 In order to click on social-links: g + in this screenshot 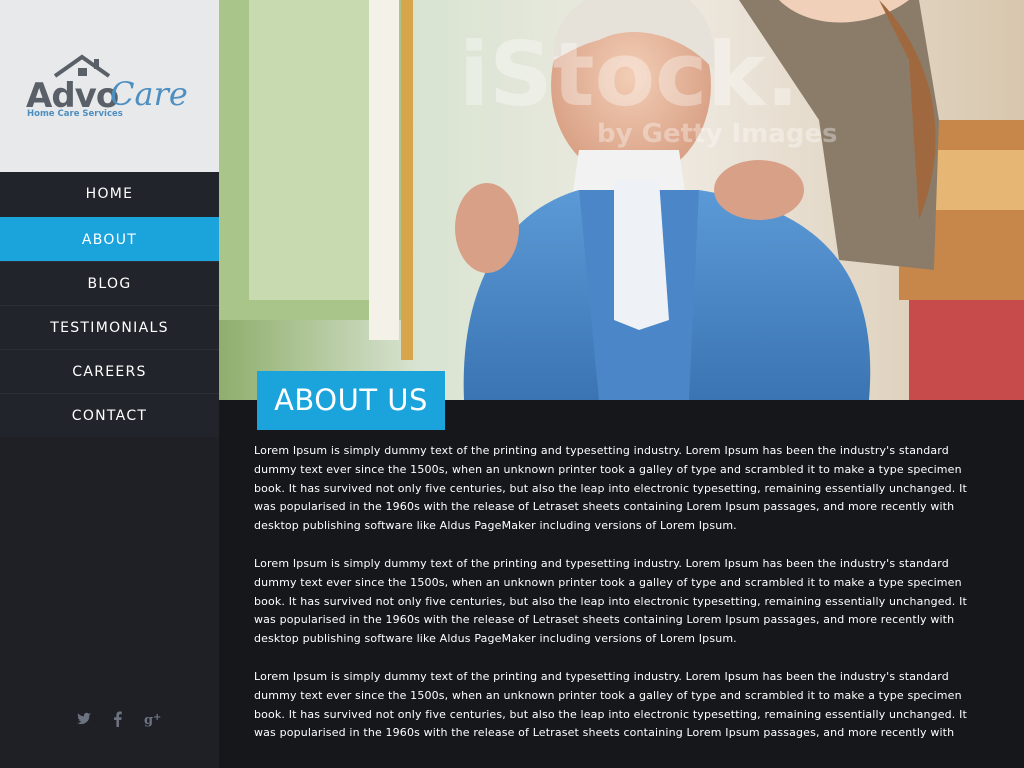, I will do `click(118, 719)`.